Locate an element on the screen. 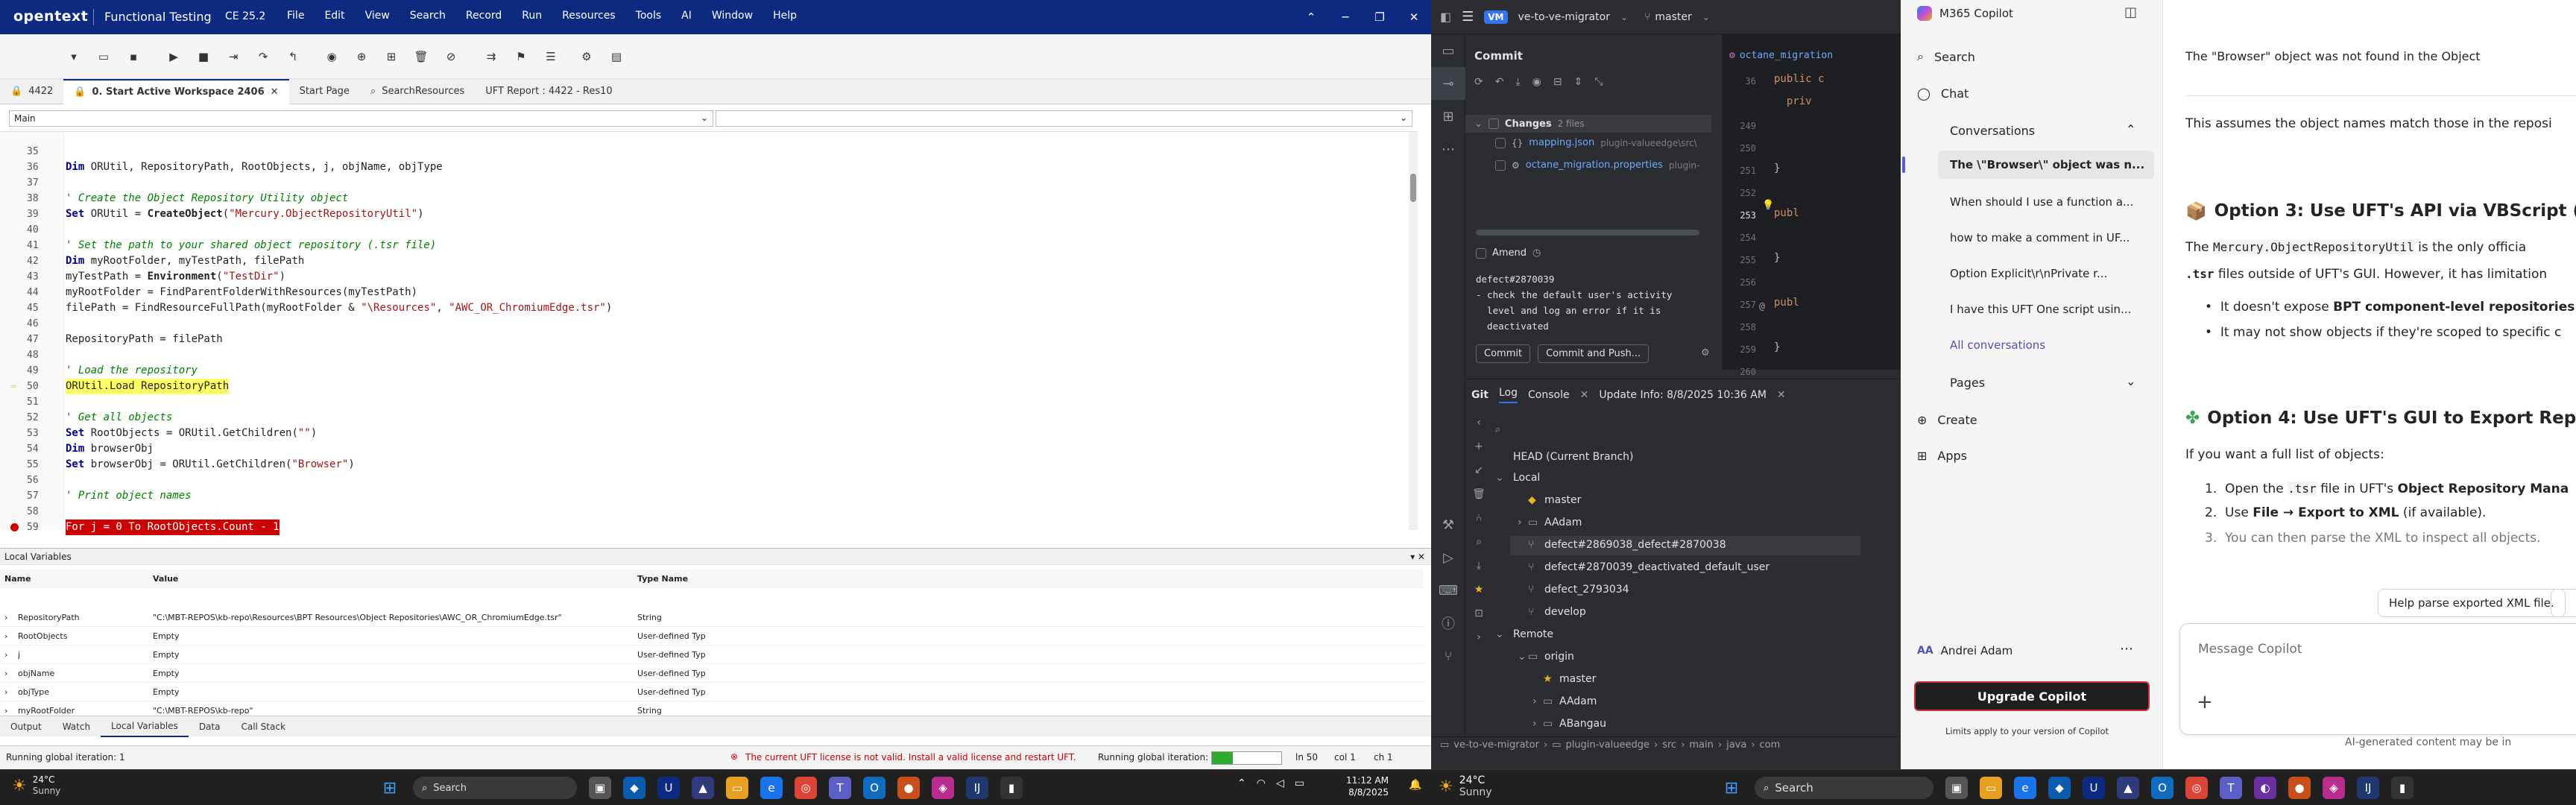 The width and height of the screenshot is (2576, 805). nav-conversations: Conversations is located at coordinates (1992, 131).